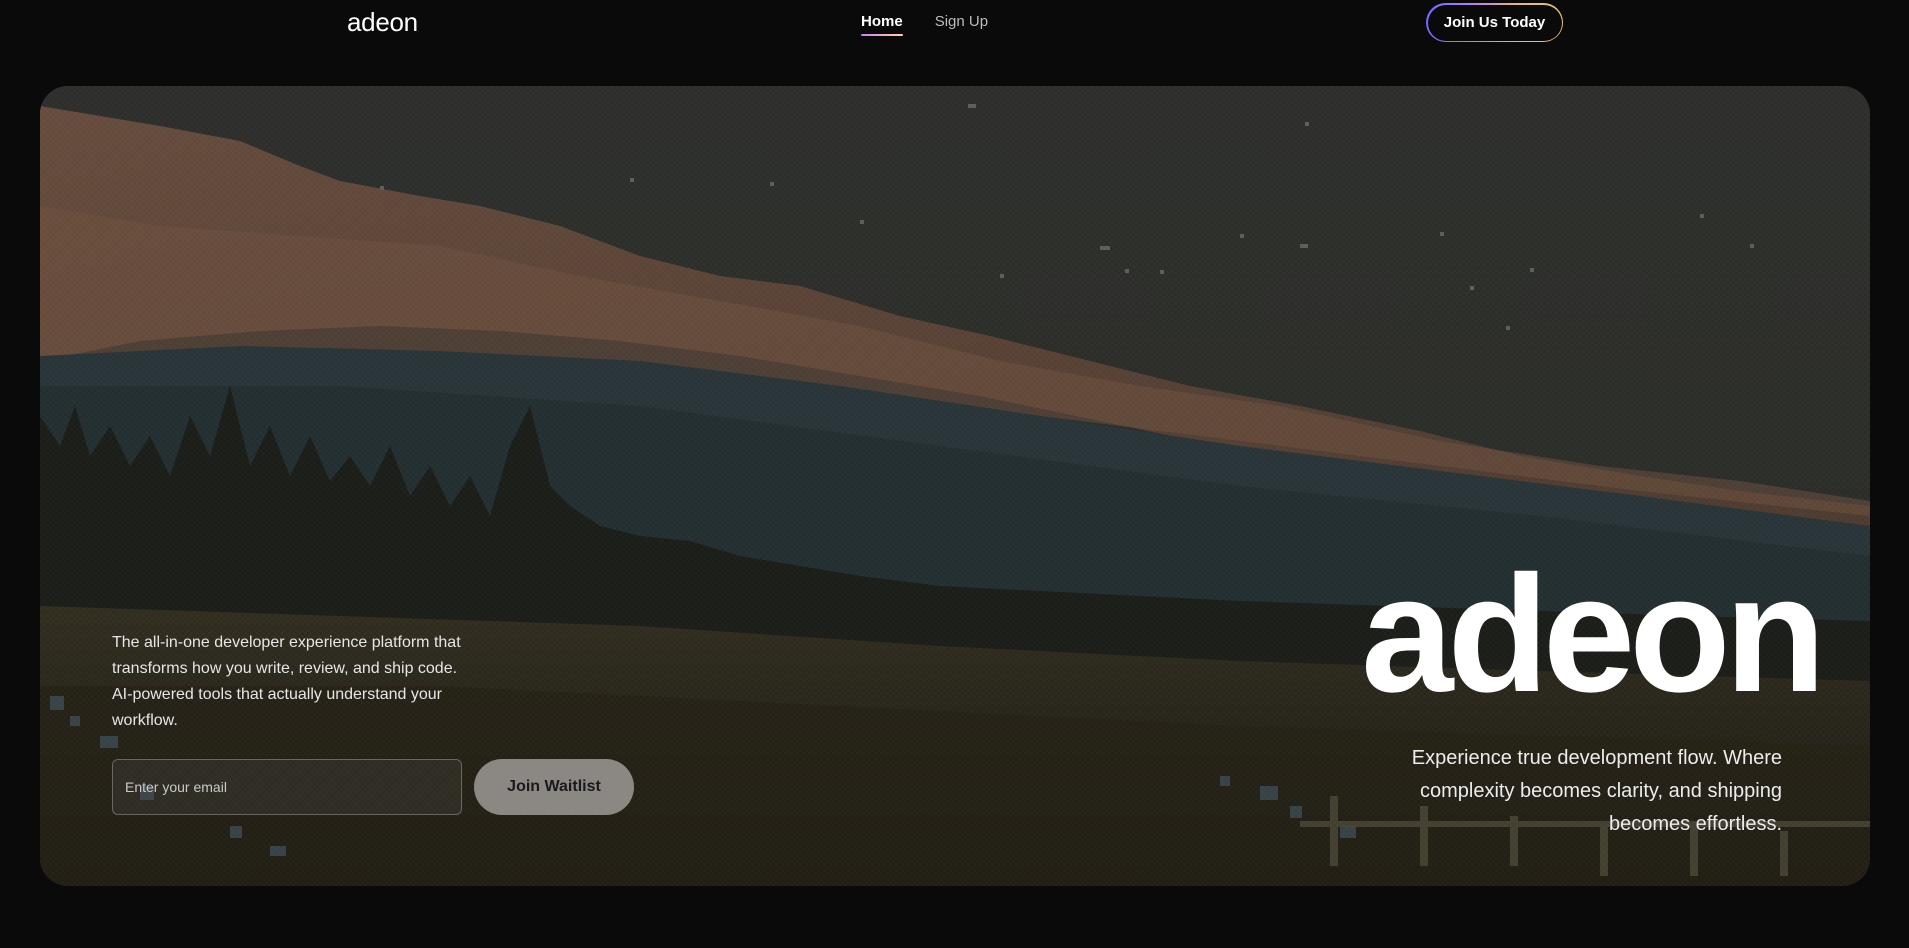  Describe the element at coordinates (287, 787) in the screenshot. I see `email-input` at that location.